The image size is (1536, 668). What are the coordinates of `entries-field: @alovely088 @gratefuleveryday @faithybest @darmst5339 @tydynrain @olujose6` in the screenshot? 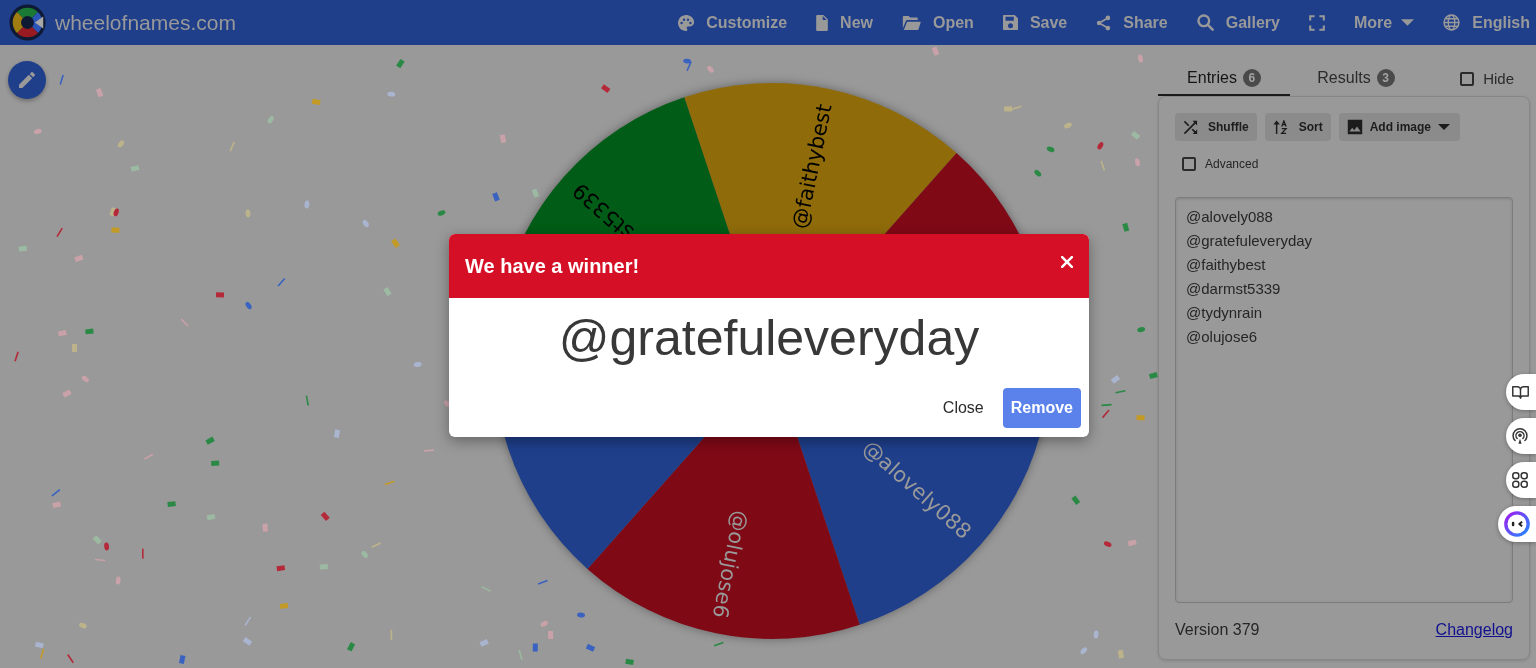 It's located at (1344, 400).